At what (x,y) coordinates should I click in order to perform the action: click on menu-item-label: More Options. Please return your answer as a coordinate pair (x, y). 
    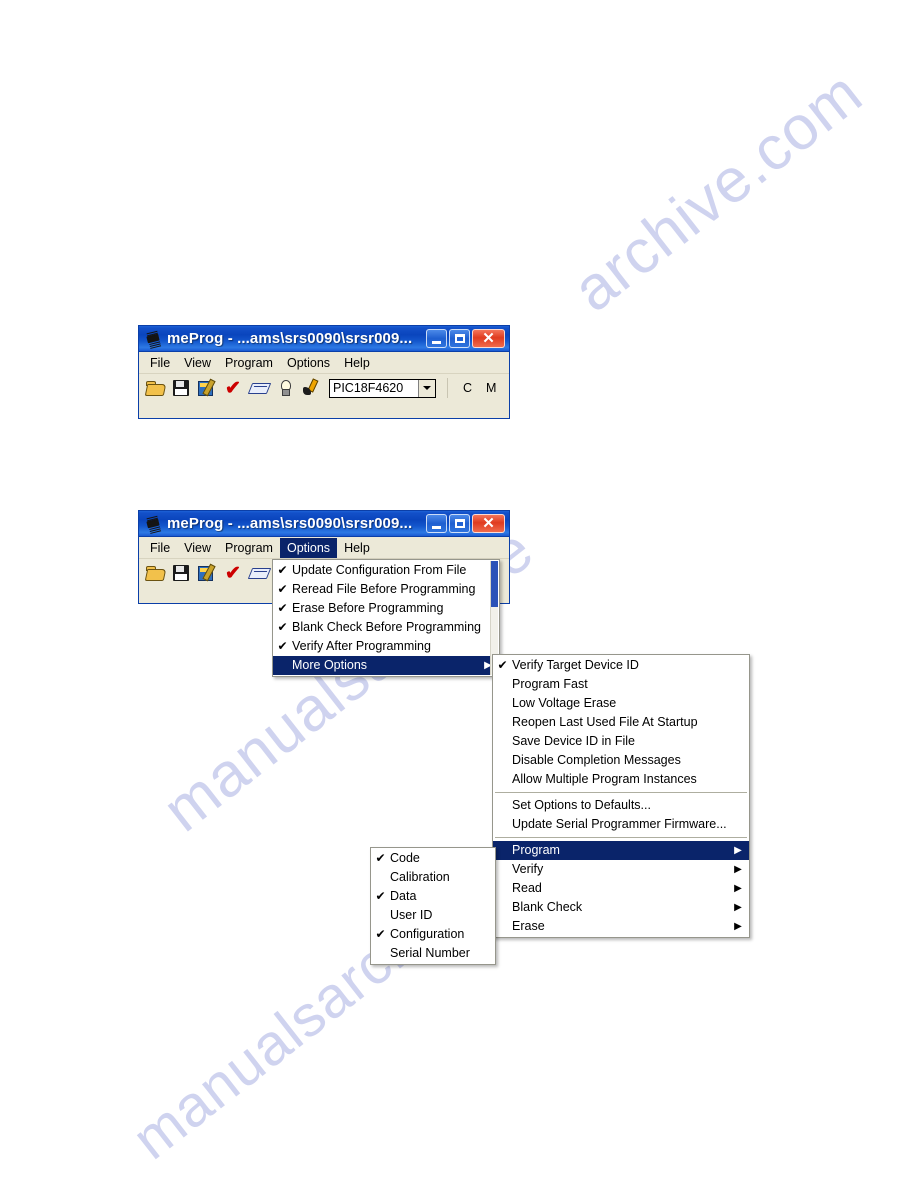
    Looking at the image, I should click on (330, 665).